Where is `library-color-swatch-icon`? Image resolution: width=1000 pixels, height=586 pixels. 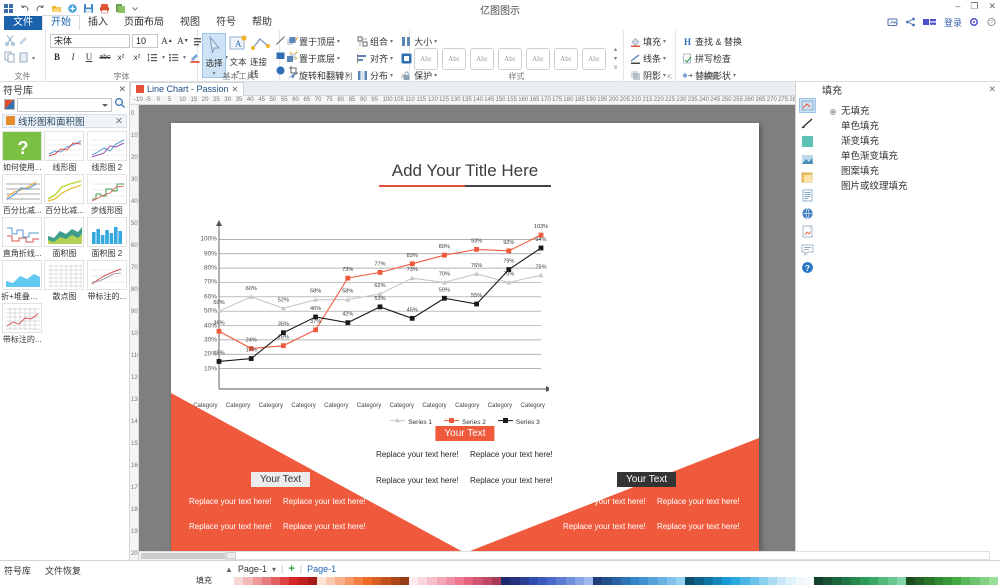
library-color-swatch-icon is located at coordinates (9, 104).